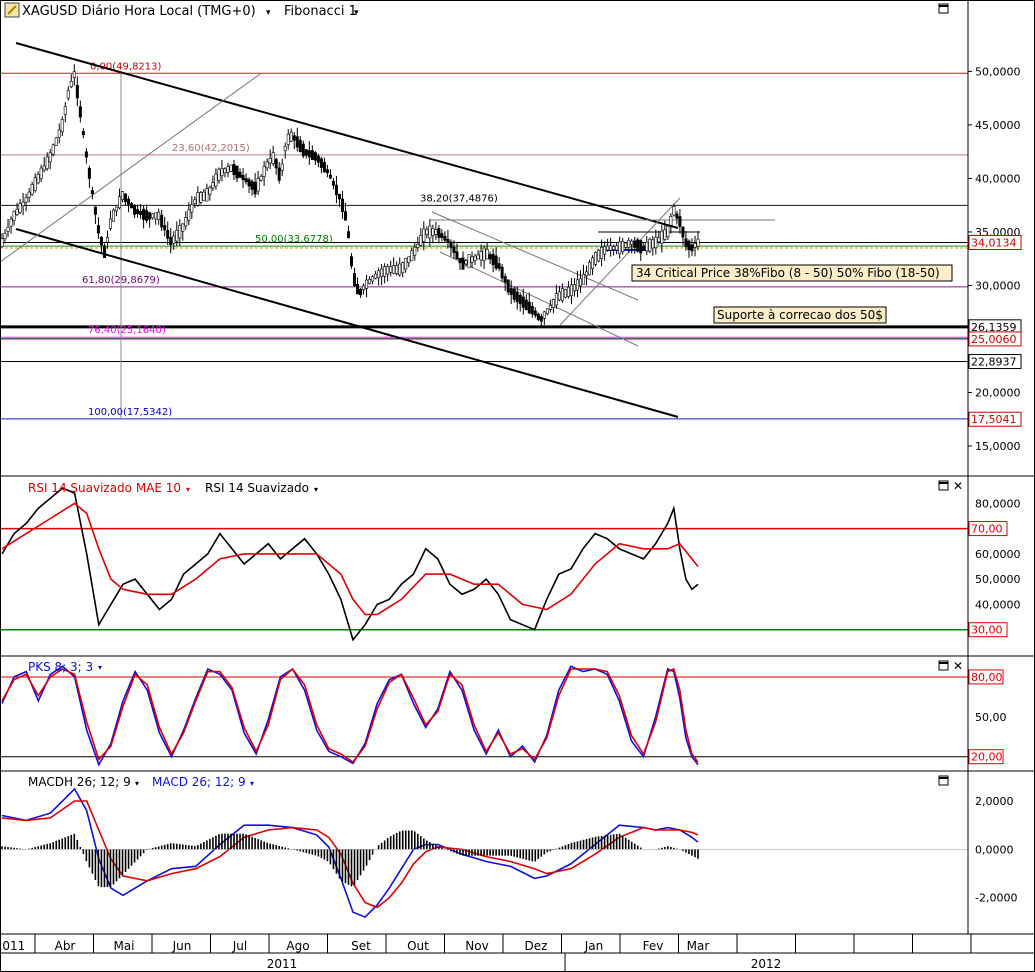  Describe the element at coordinates (268, 13) in the screenshot. I see `symbol-dropdown-icon: ▾` at that location.